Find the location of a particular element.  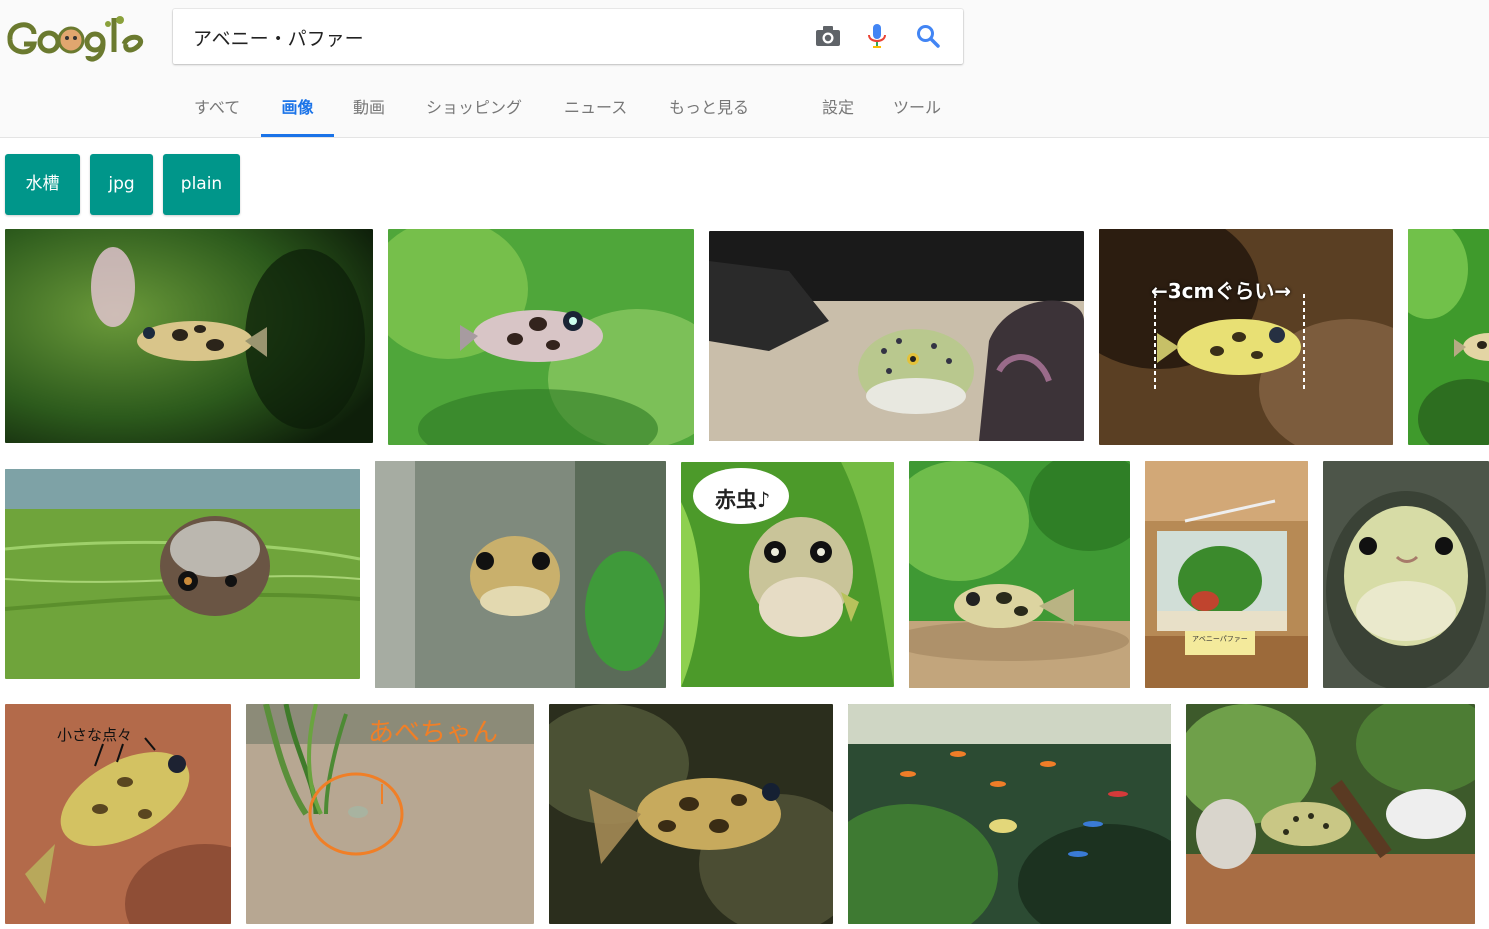

search-box: アベニー・パファー is located at coordinates (568, 36).